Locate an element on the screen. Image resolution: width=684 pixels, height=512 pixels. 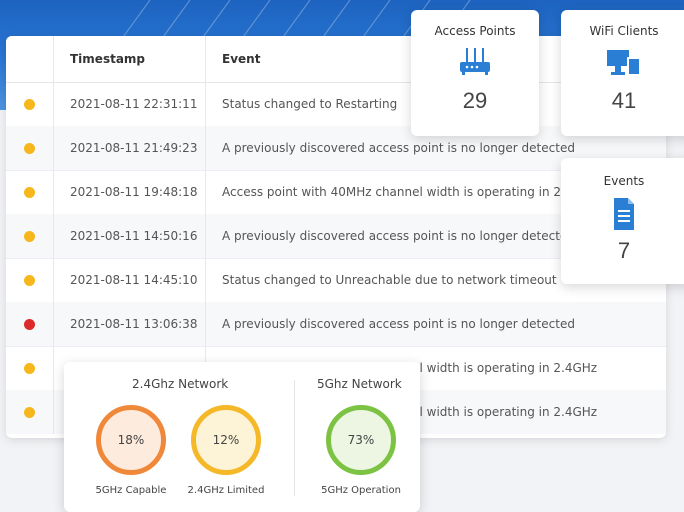
network-divider is located at coordinates (294, 438).